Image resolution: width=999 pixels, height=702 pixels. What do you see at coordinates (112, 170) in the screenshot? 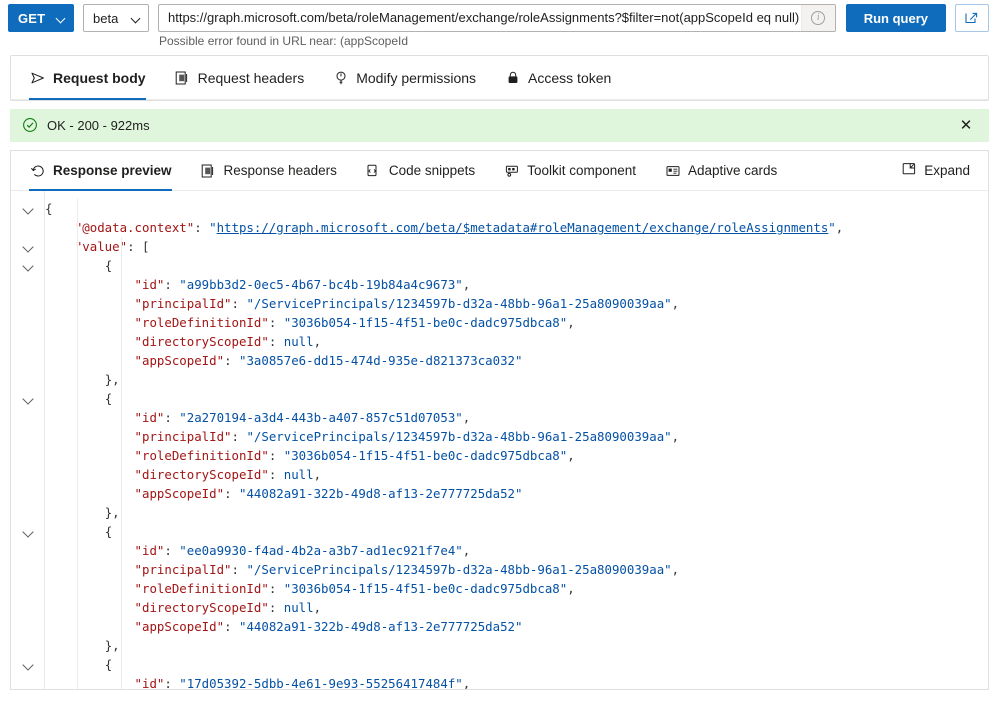
I see `tab-response-preview-label: Response preview` at bounding box center [112, 170].